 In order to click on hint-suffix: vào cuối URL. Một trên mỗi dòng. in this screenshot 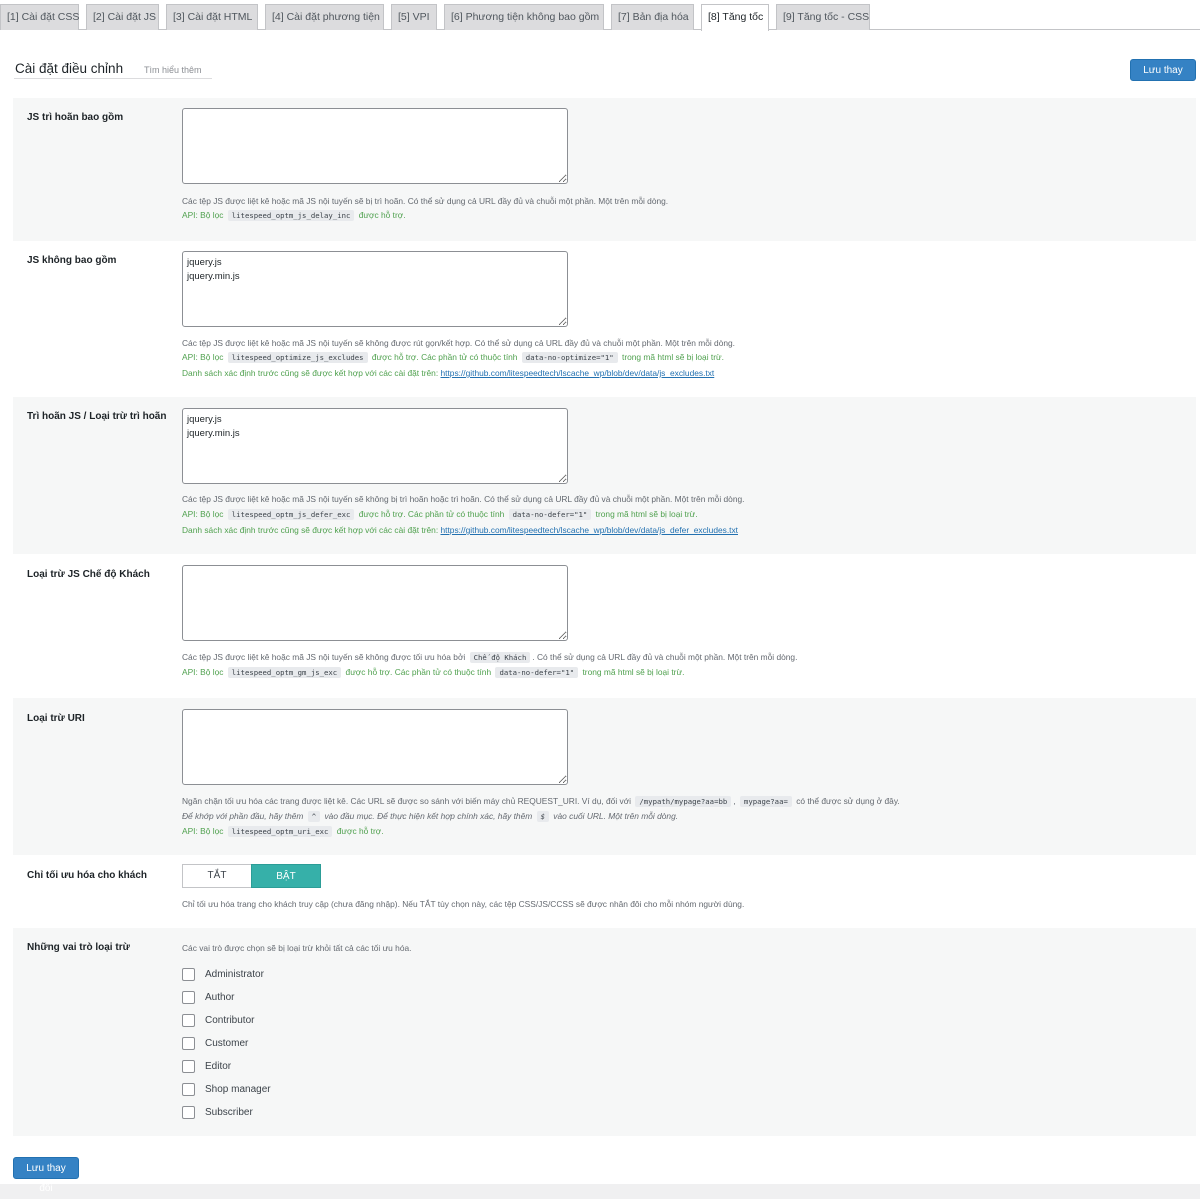, I will do `click(616, 816)`.